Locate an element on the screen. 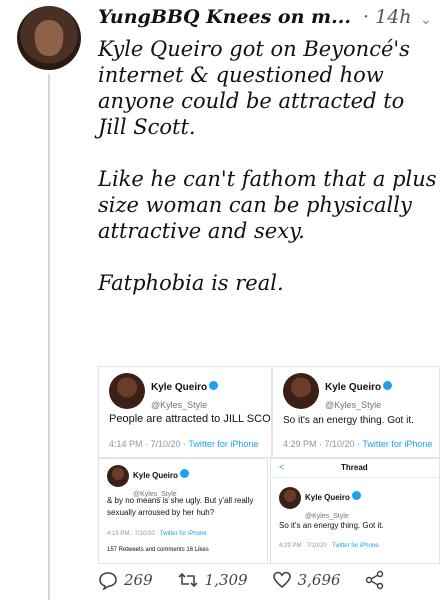  chevron-down-icon: ⌄ is located at coordinates (426, 20).